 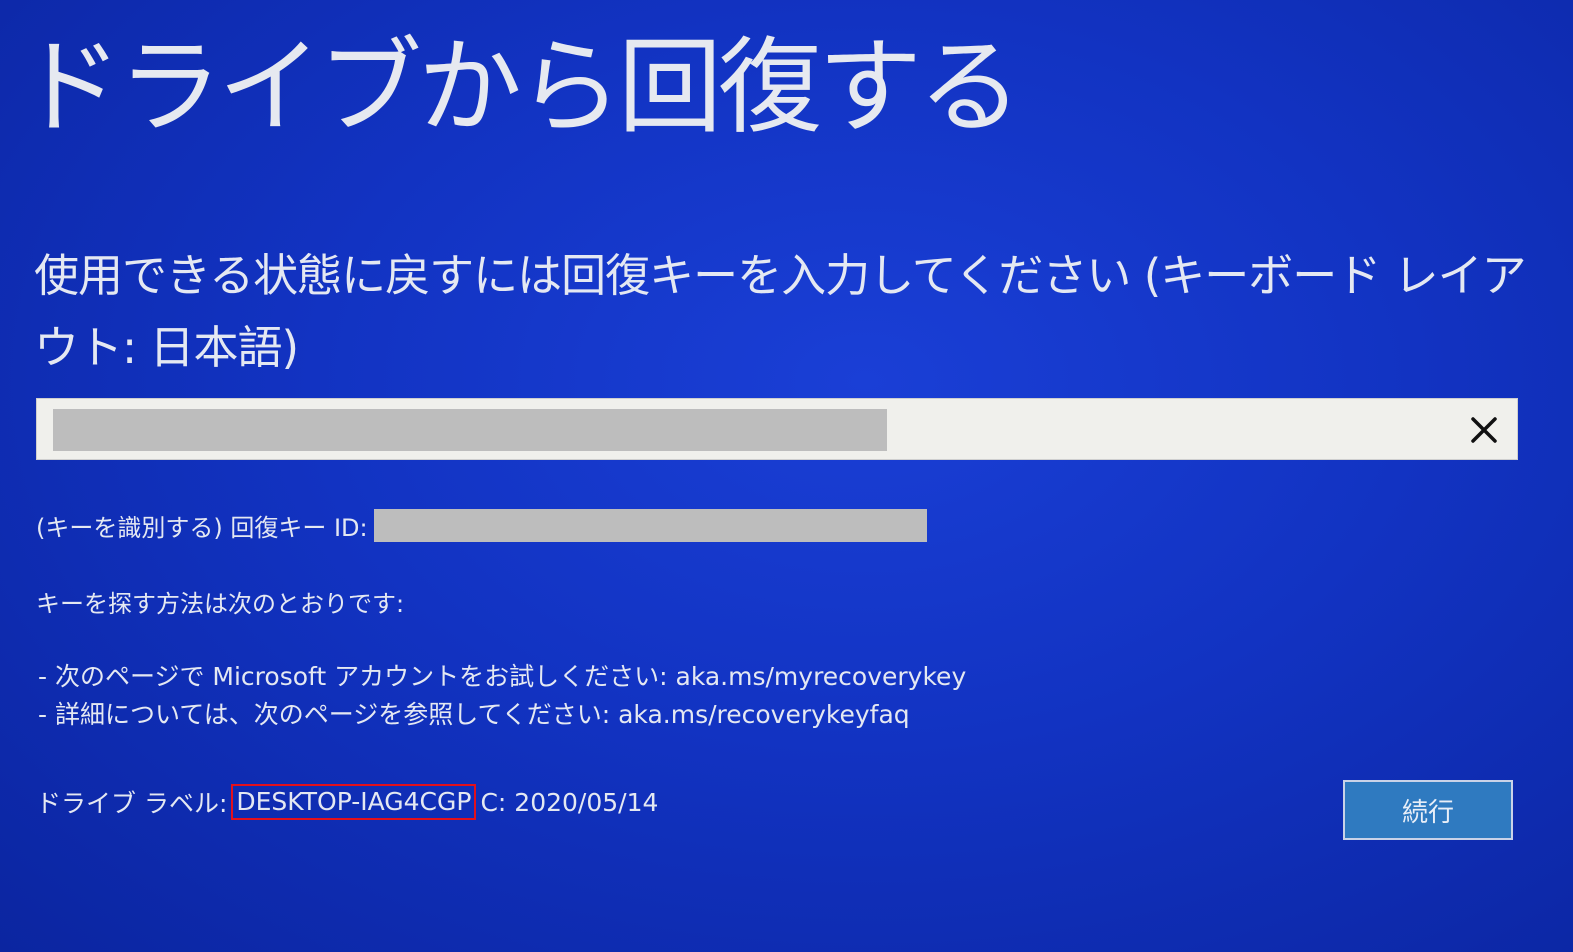 I want to click on drive-label-row: ドライブ ラベル: DESKTOP-IAG4CGP C: 2020/05/14, so click(x=347, y=802).